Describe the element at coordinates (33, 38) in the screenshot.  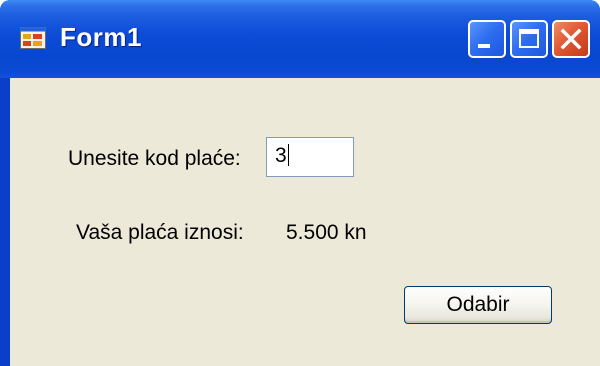
I see `app-icon` at that location.